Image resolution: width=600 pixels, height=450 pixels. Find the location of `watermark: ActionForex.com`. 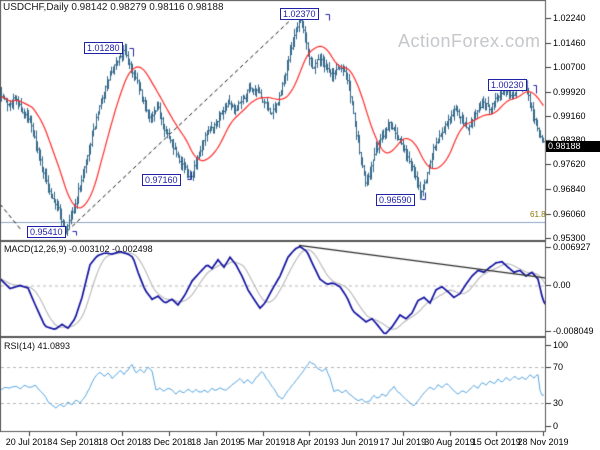

watermark: ActionForex.com is located at coordinates (469, 41).